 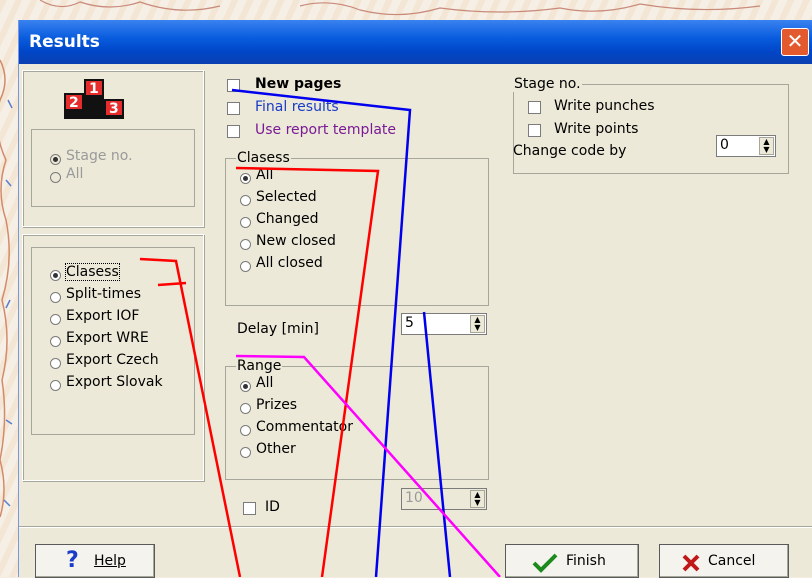 I want to click on help-question-icon: ?, so click(x=72, y=560).